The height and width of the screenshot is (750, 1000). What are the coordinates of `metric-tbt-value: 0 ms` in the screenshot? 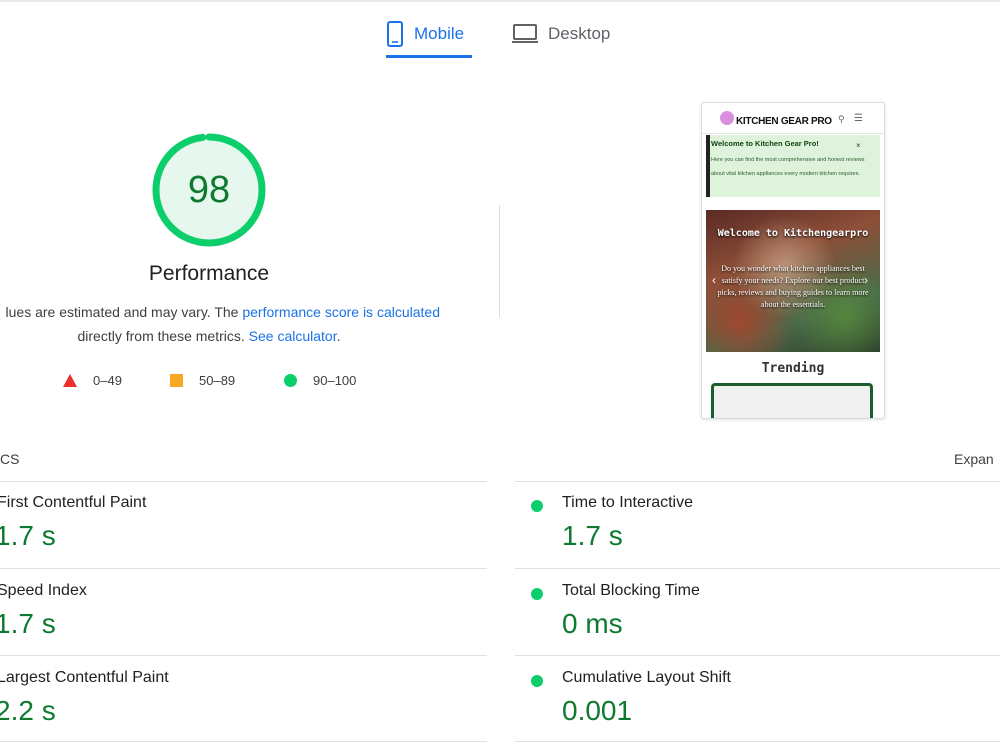 It's located at (592, 623).